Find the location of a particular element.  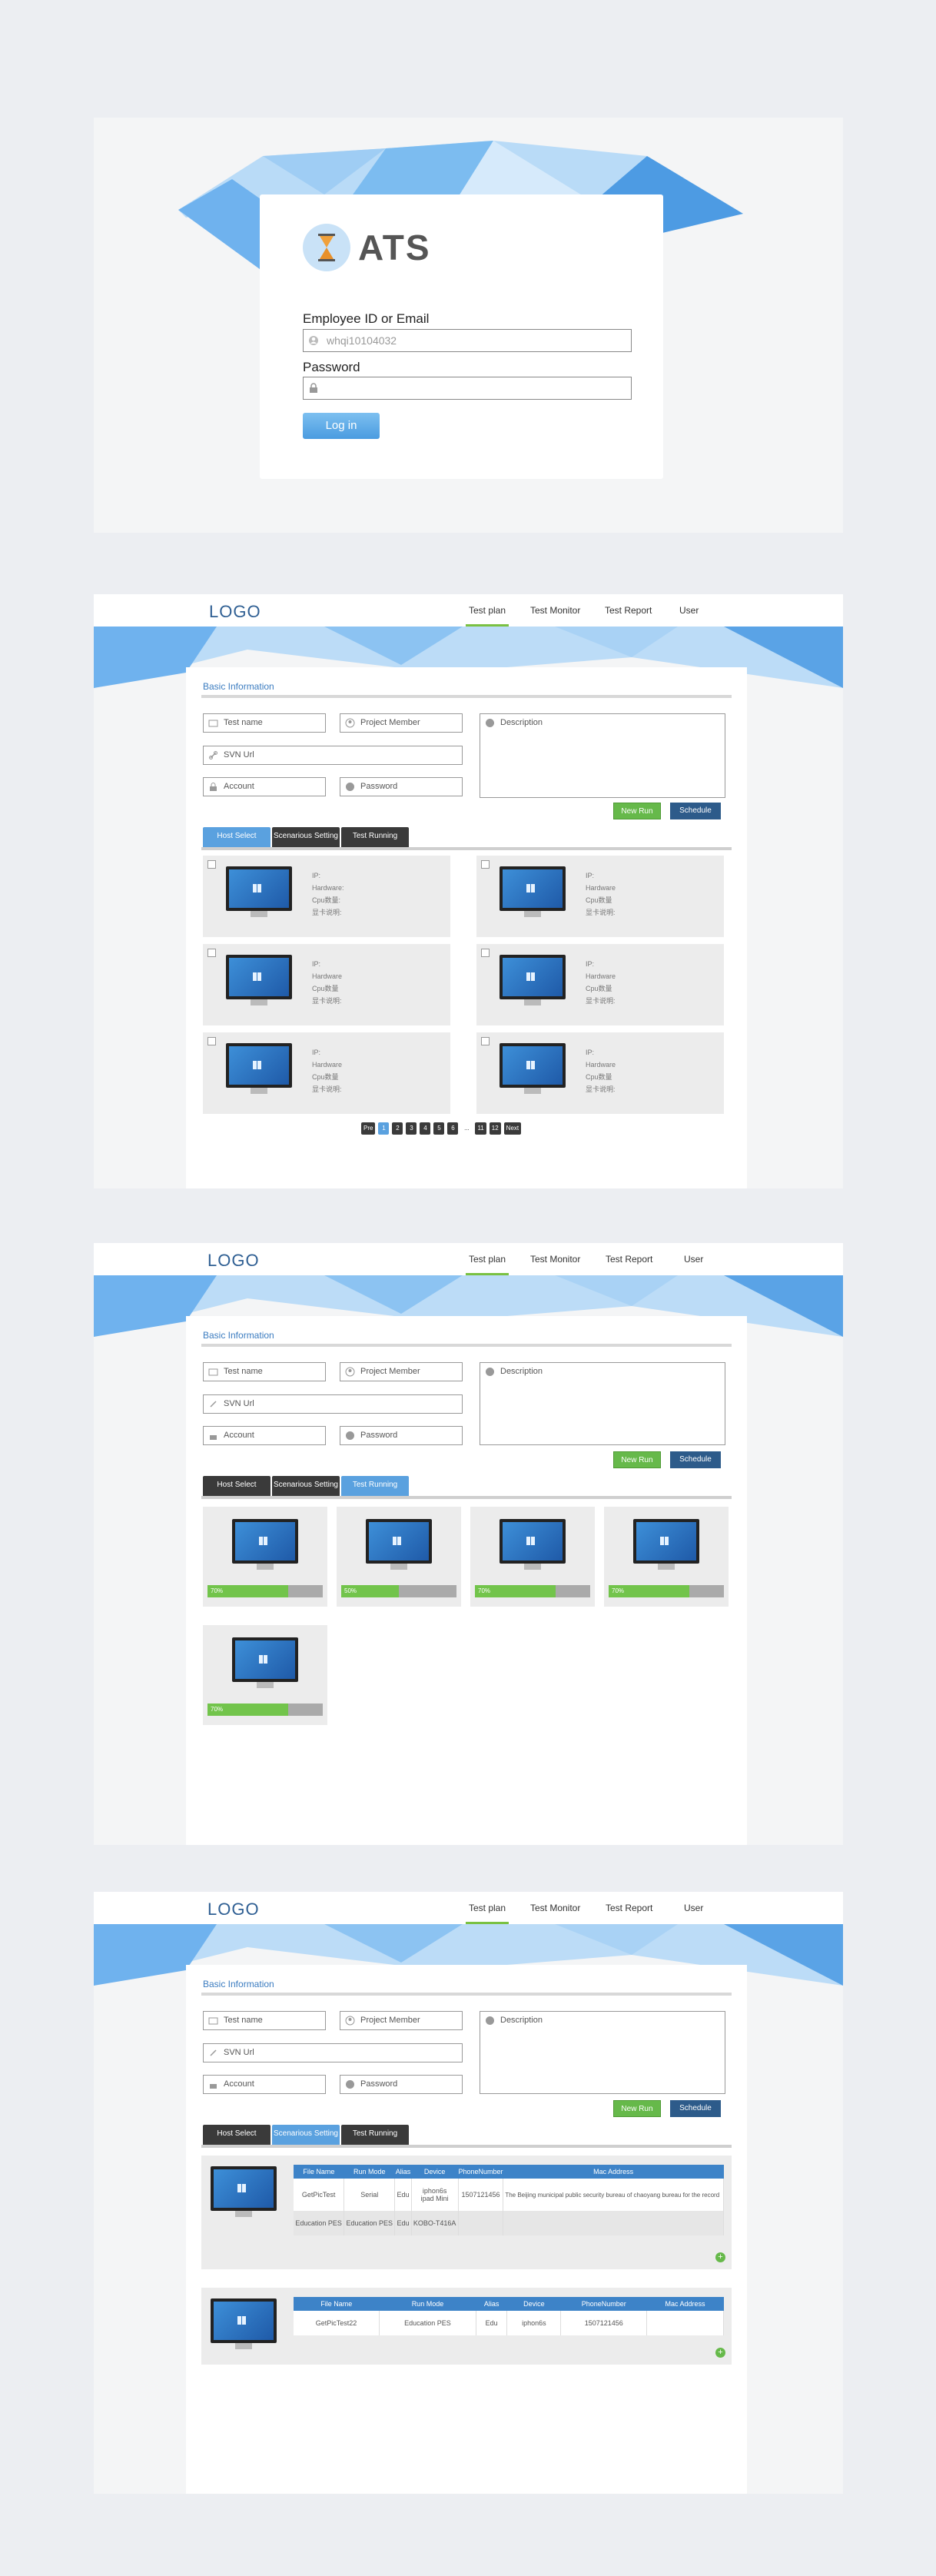

account-placeholder: Account is located at coordinates (239, 2084).